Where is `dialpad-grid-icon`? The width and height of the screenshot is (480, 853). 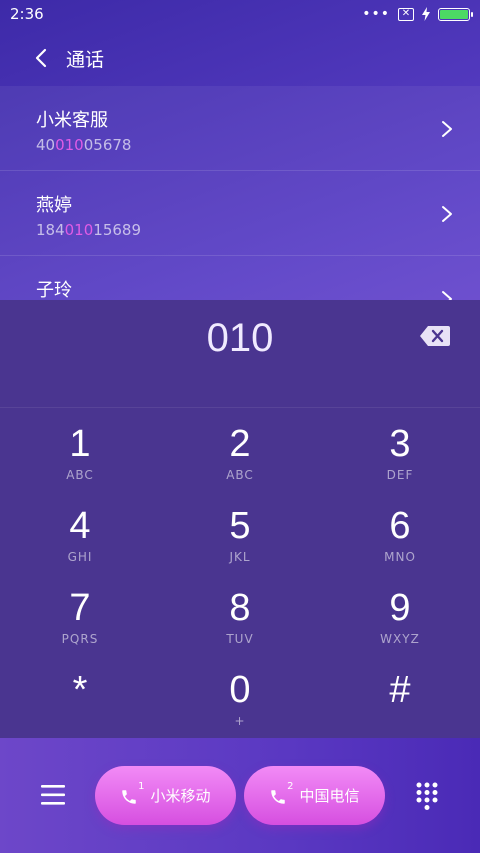
dialpad-grid-icon is located at coordinates (427, 796).